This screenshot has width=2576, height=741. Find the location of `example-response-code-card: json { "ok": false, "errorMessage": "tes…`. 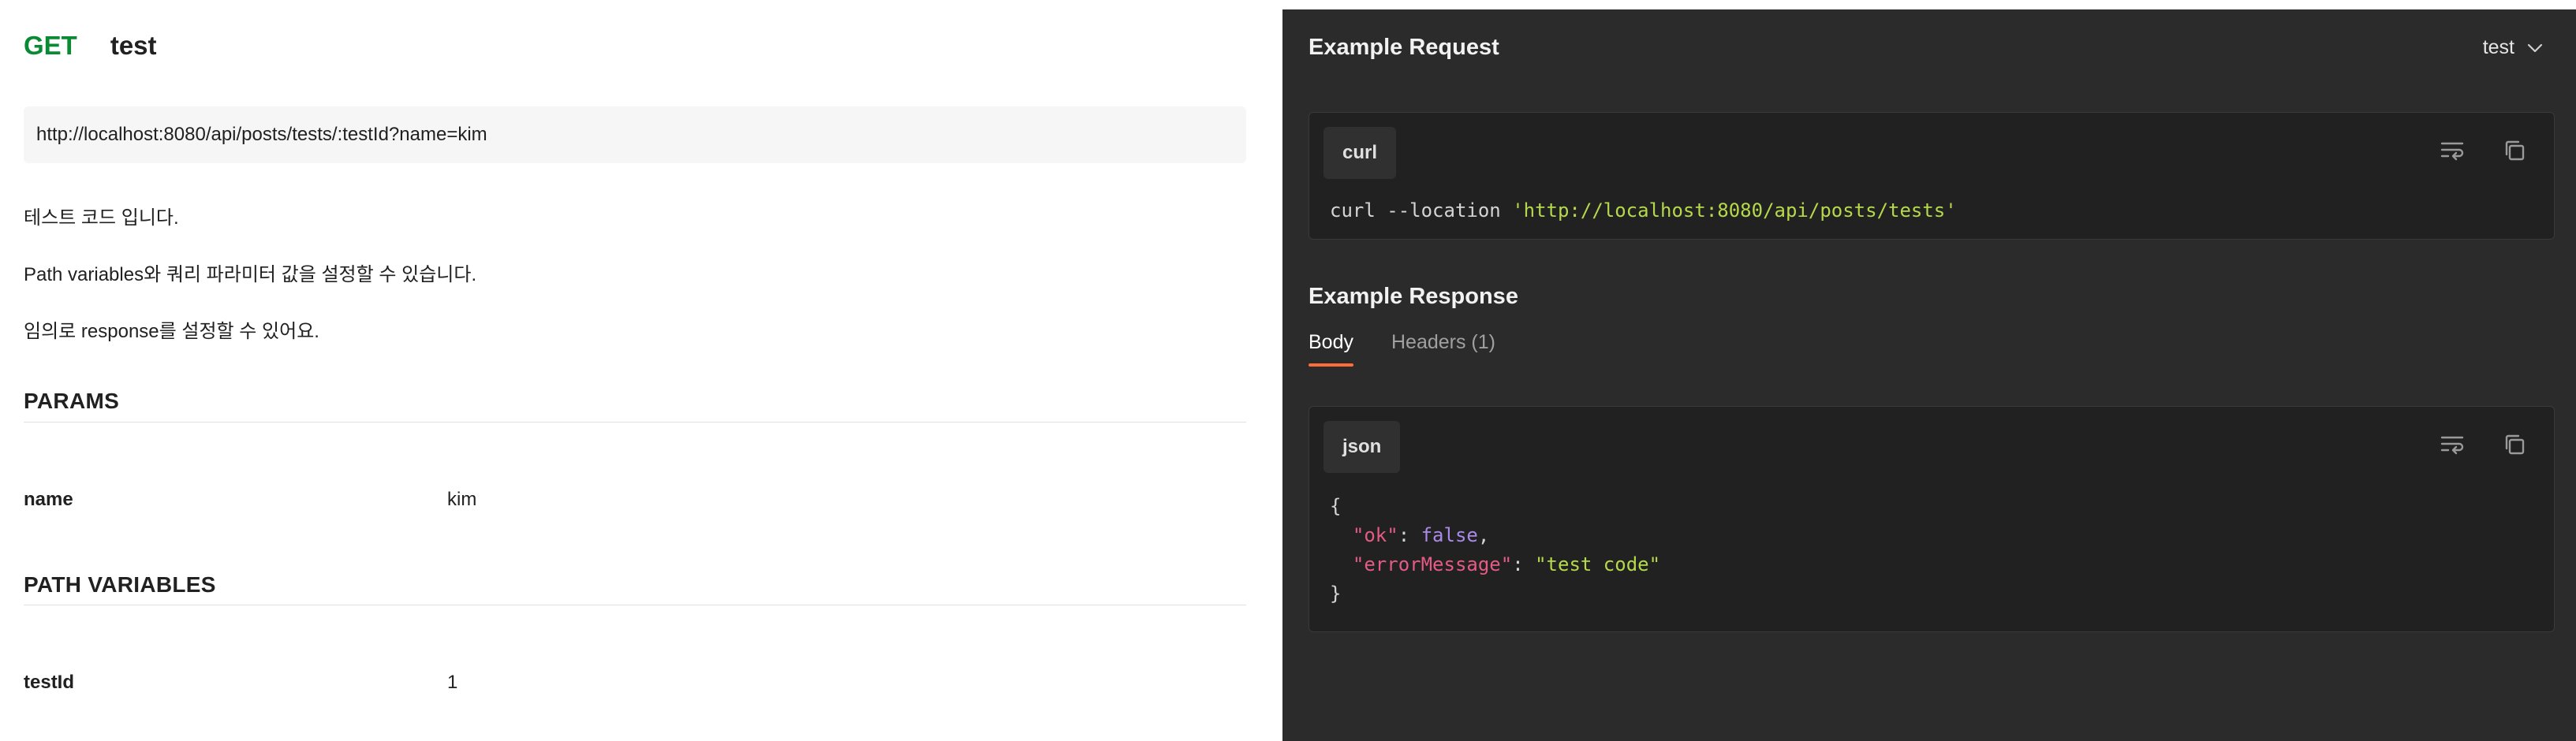

example-response-code-card: json { "ok": false, "errorMessage": "tes… is located at coordinates (1932, 519).